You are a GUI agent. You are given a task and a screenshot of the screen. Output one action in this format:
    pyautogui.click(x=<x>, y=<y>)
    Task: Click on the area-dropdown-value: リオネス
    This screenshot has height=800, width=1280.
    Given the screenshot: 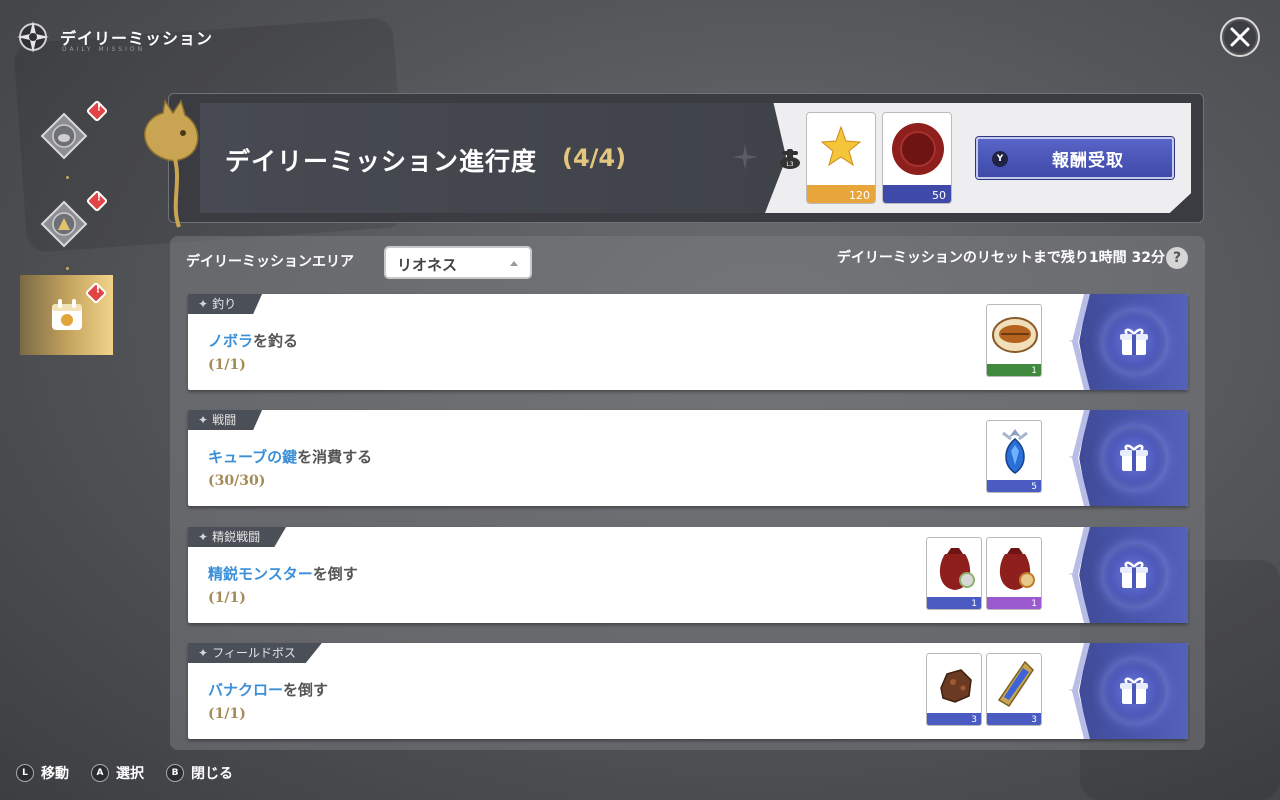 What is the action you would take?
    pyautogui.click(x=427, y=265)
    